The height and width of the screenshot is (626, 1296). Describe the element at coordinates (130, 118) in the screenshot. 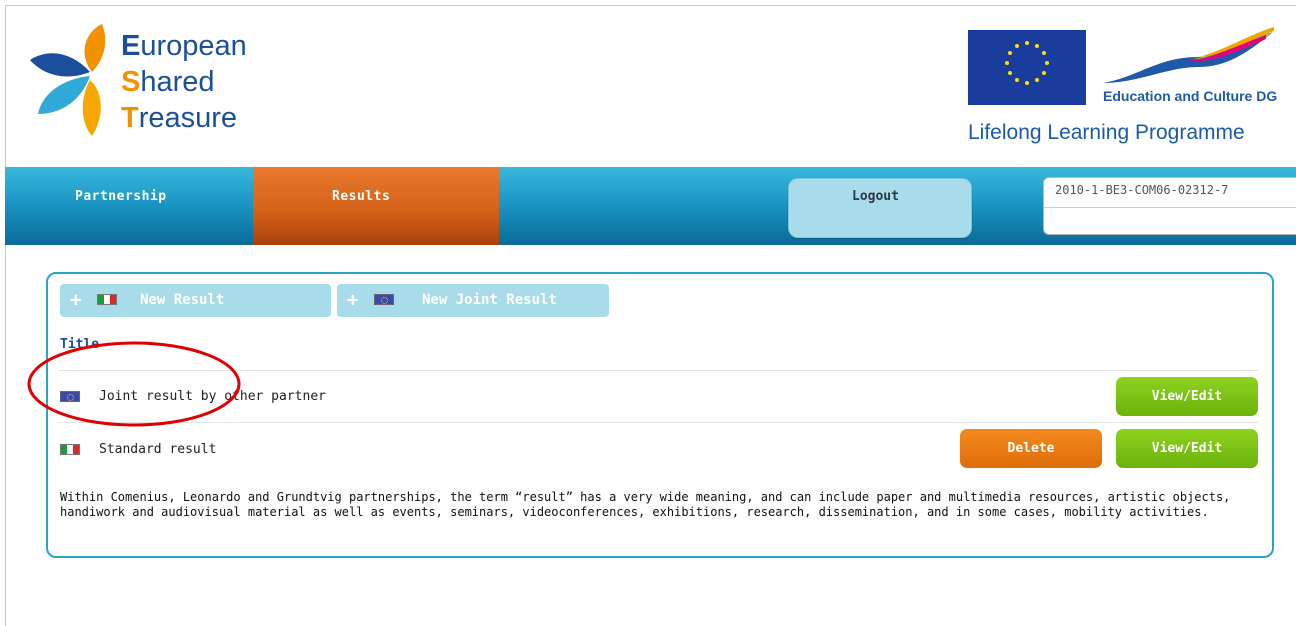

I see `logo-letter-t: T` at that location.